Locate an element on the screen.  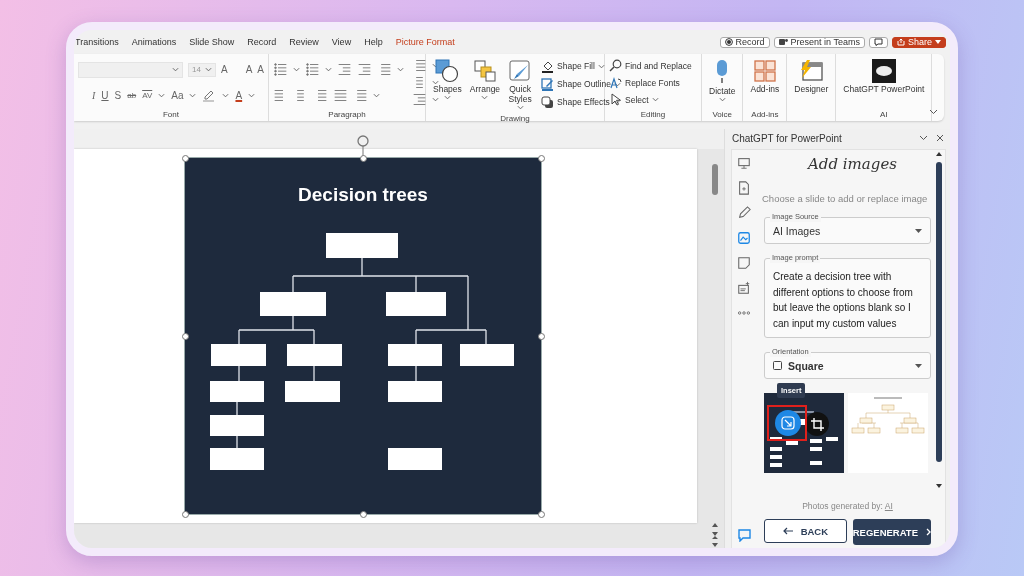
underline-button: U is located at coordinates (105, 95).